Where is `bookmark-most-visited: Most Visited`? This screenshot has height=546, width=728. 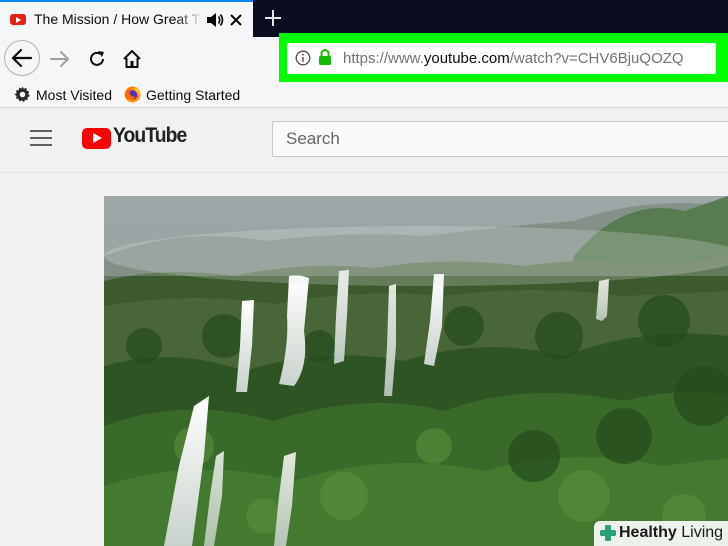
bookmark-most-visited: Most Visited is located at coordinates (69, 95).